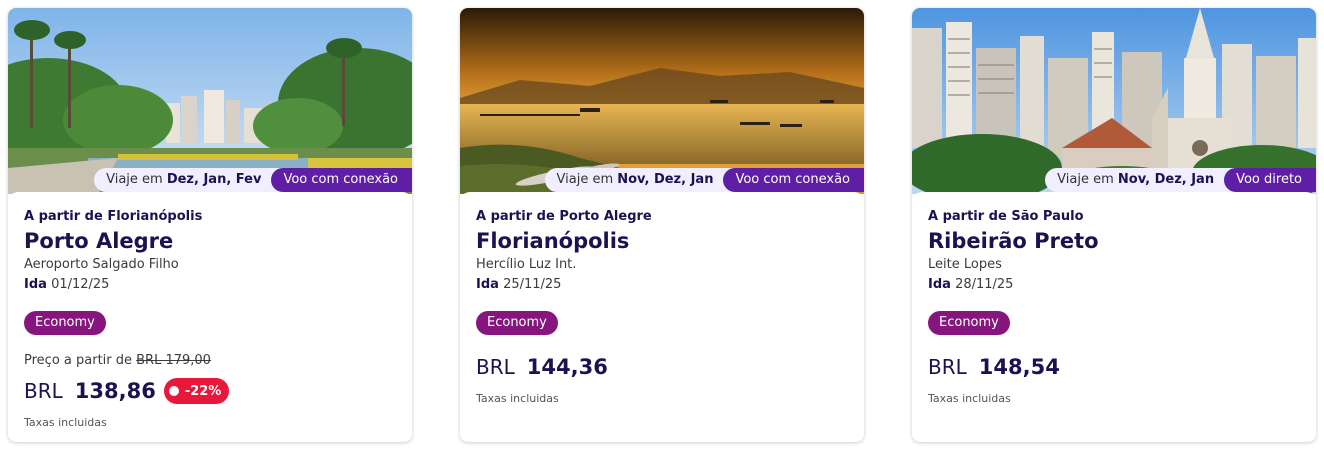 The height and width of the screenshot is (450, 1324). What do you see at coordinates (1114, 101) in the screenshot?
I see `destination-photo-ribeirao-preto` at bounding box center [1114, 101].